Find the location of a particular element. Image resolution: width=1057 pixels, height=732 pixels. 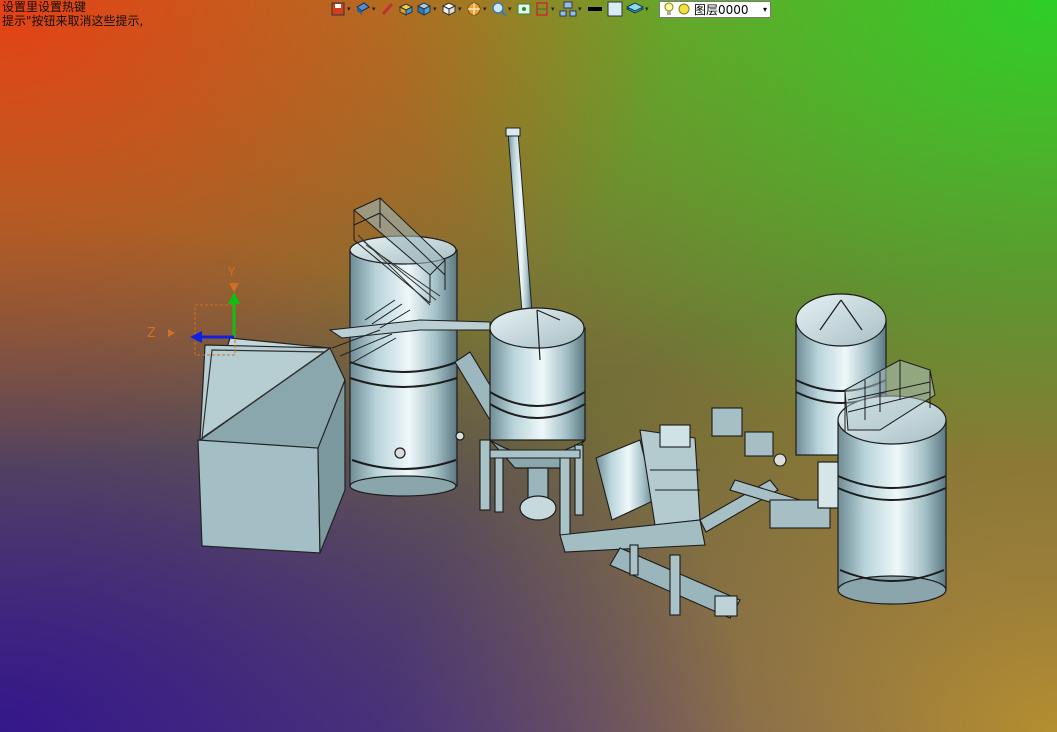

line-color-icon is located at coordinates (595, 9).